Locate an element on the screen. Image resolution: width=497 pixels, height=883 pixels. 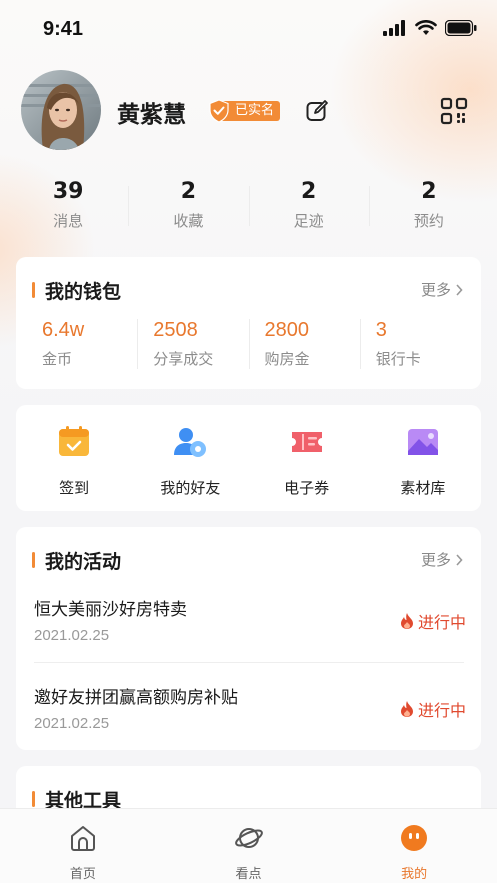
wallet-value: 6.4w is located at coordinates (63, 330).